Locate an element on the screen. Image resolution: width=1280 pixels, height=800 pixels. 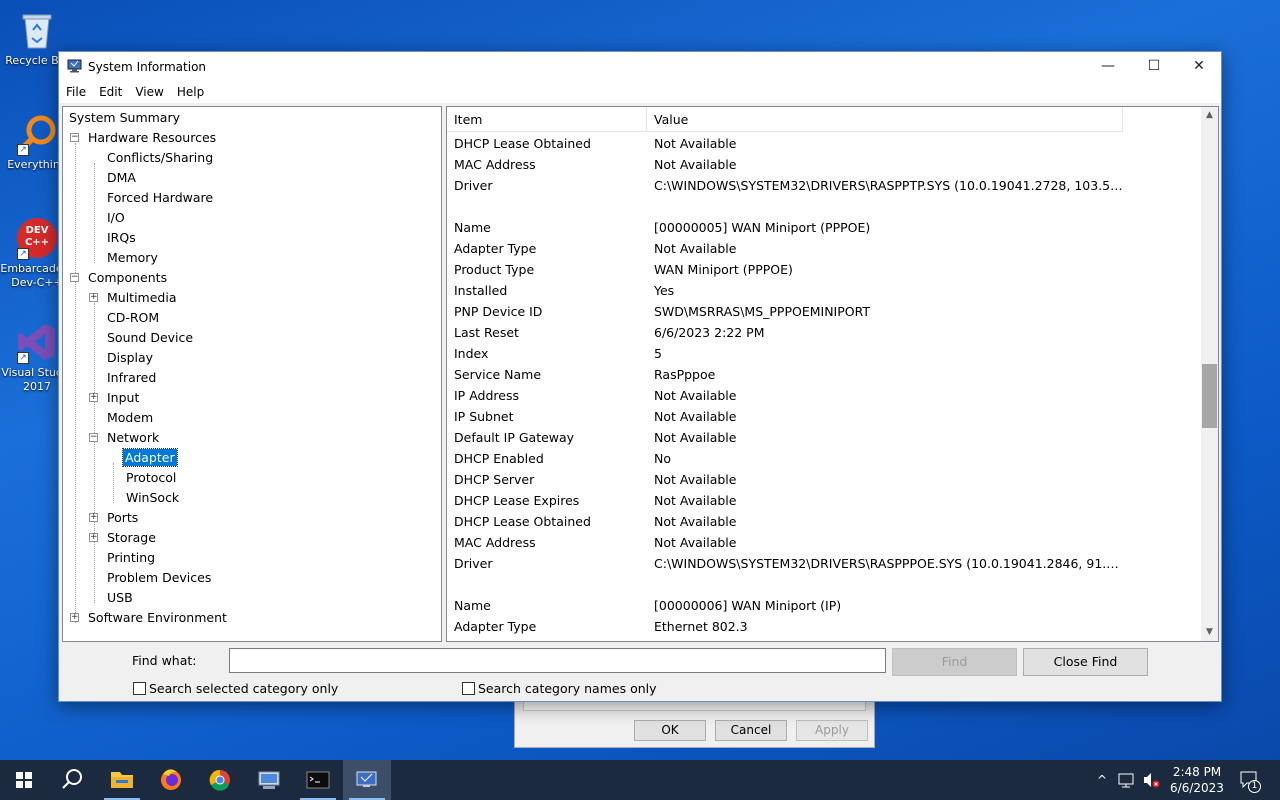
tree-item-printing: Printing is located at coordinates (131, 558).